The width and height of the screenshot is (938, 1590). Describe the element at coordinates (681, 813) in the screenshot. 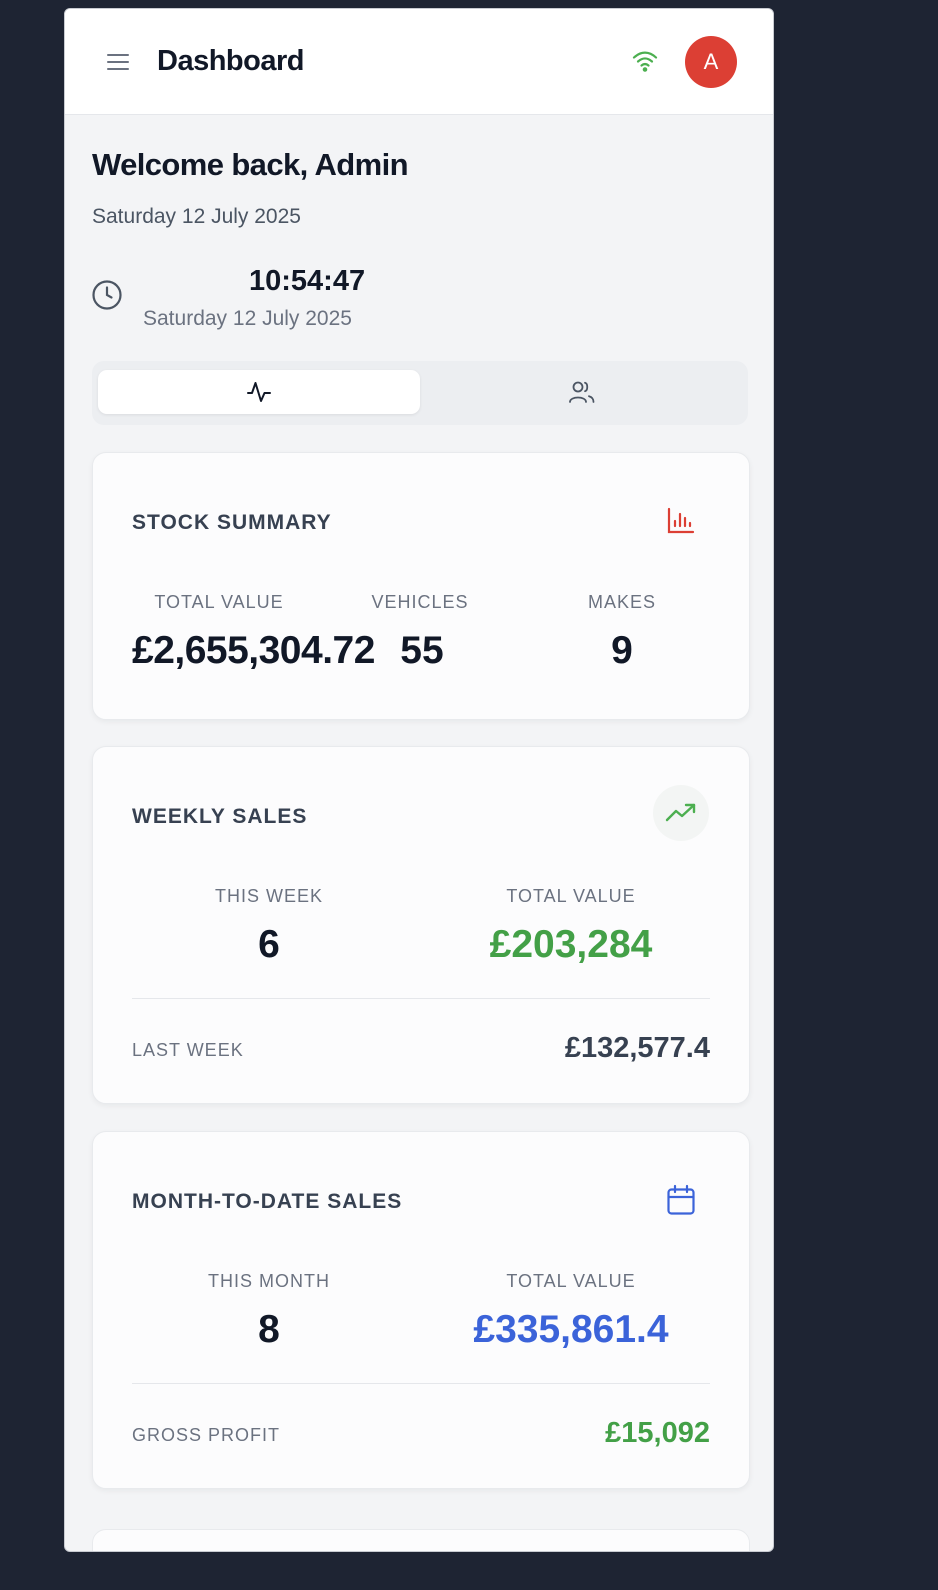

I see `trending-up-icon` at that location.